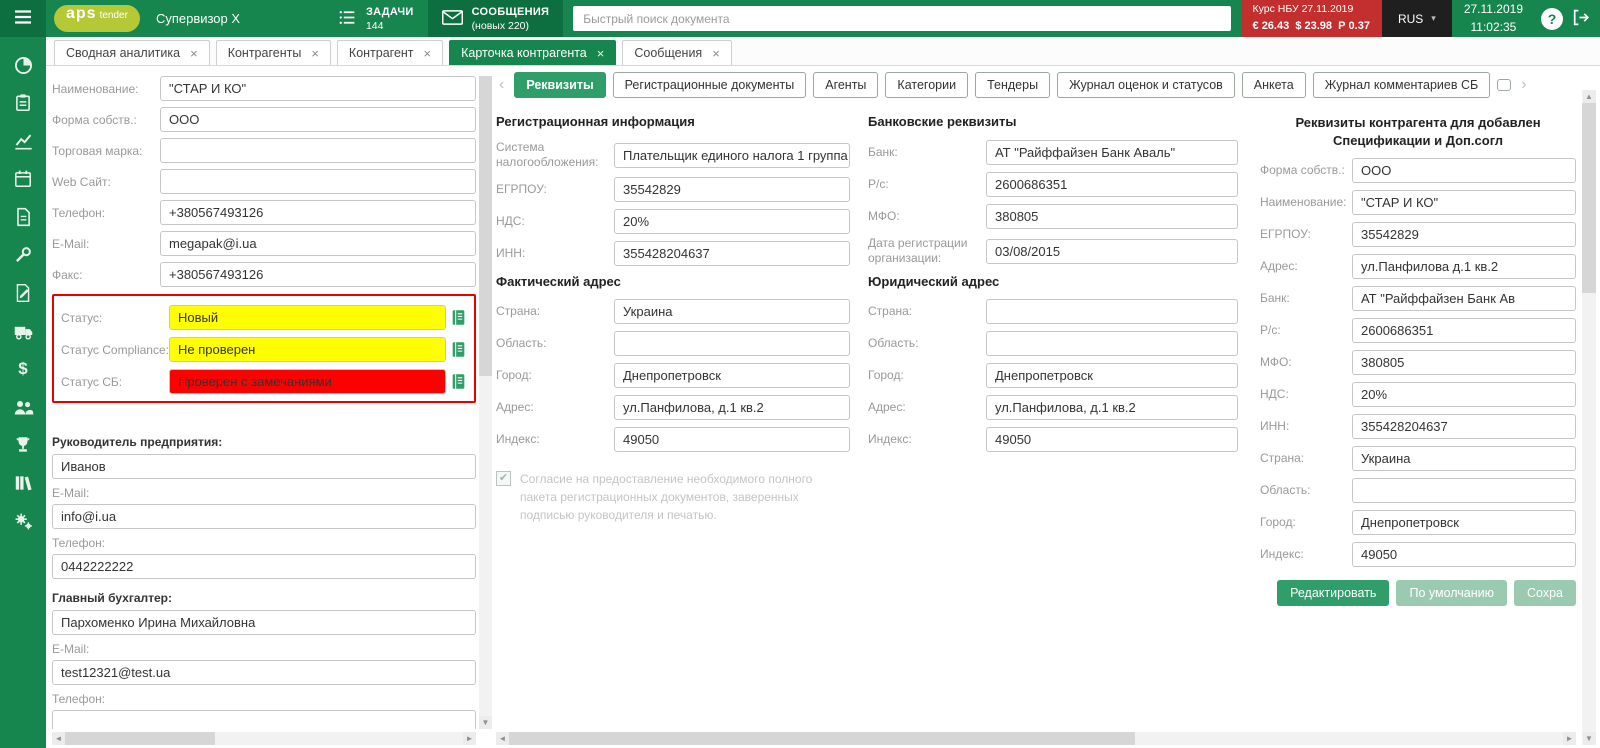 This screenshot has width=1600, height=748. I want to click on spec-ownership-input: ООО, so click(1464, 171).